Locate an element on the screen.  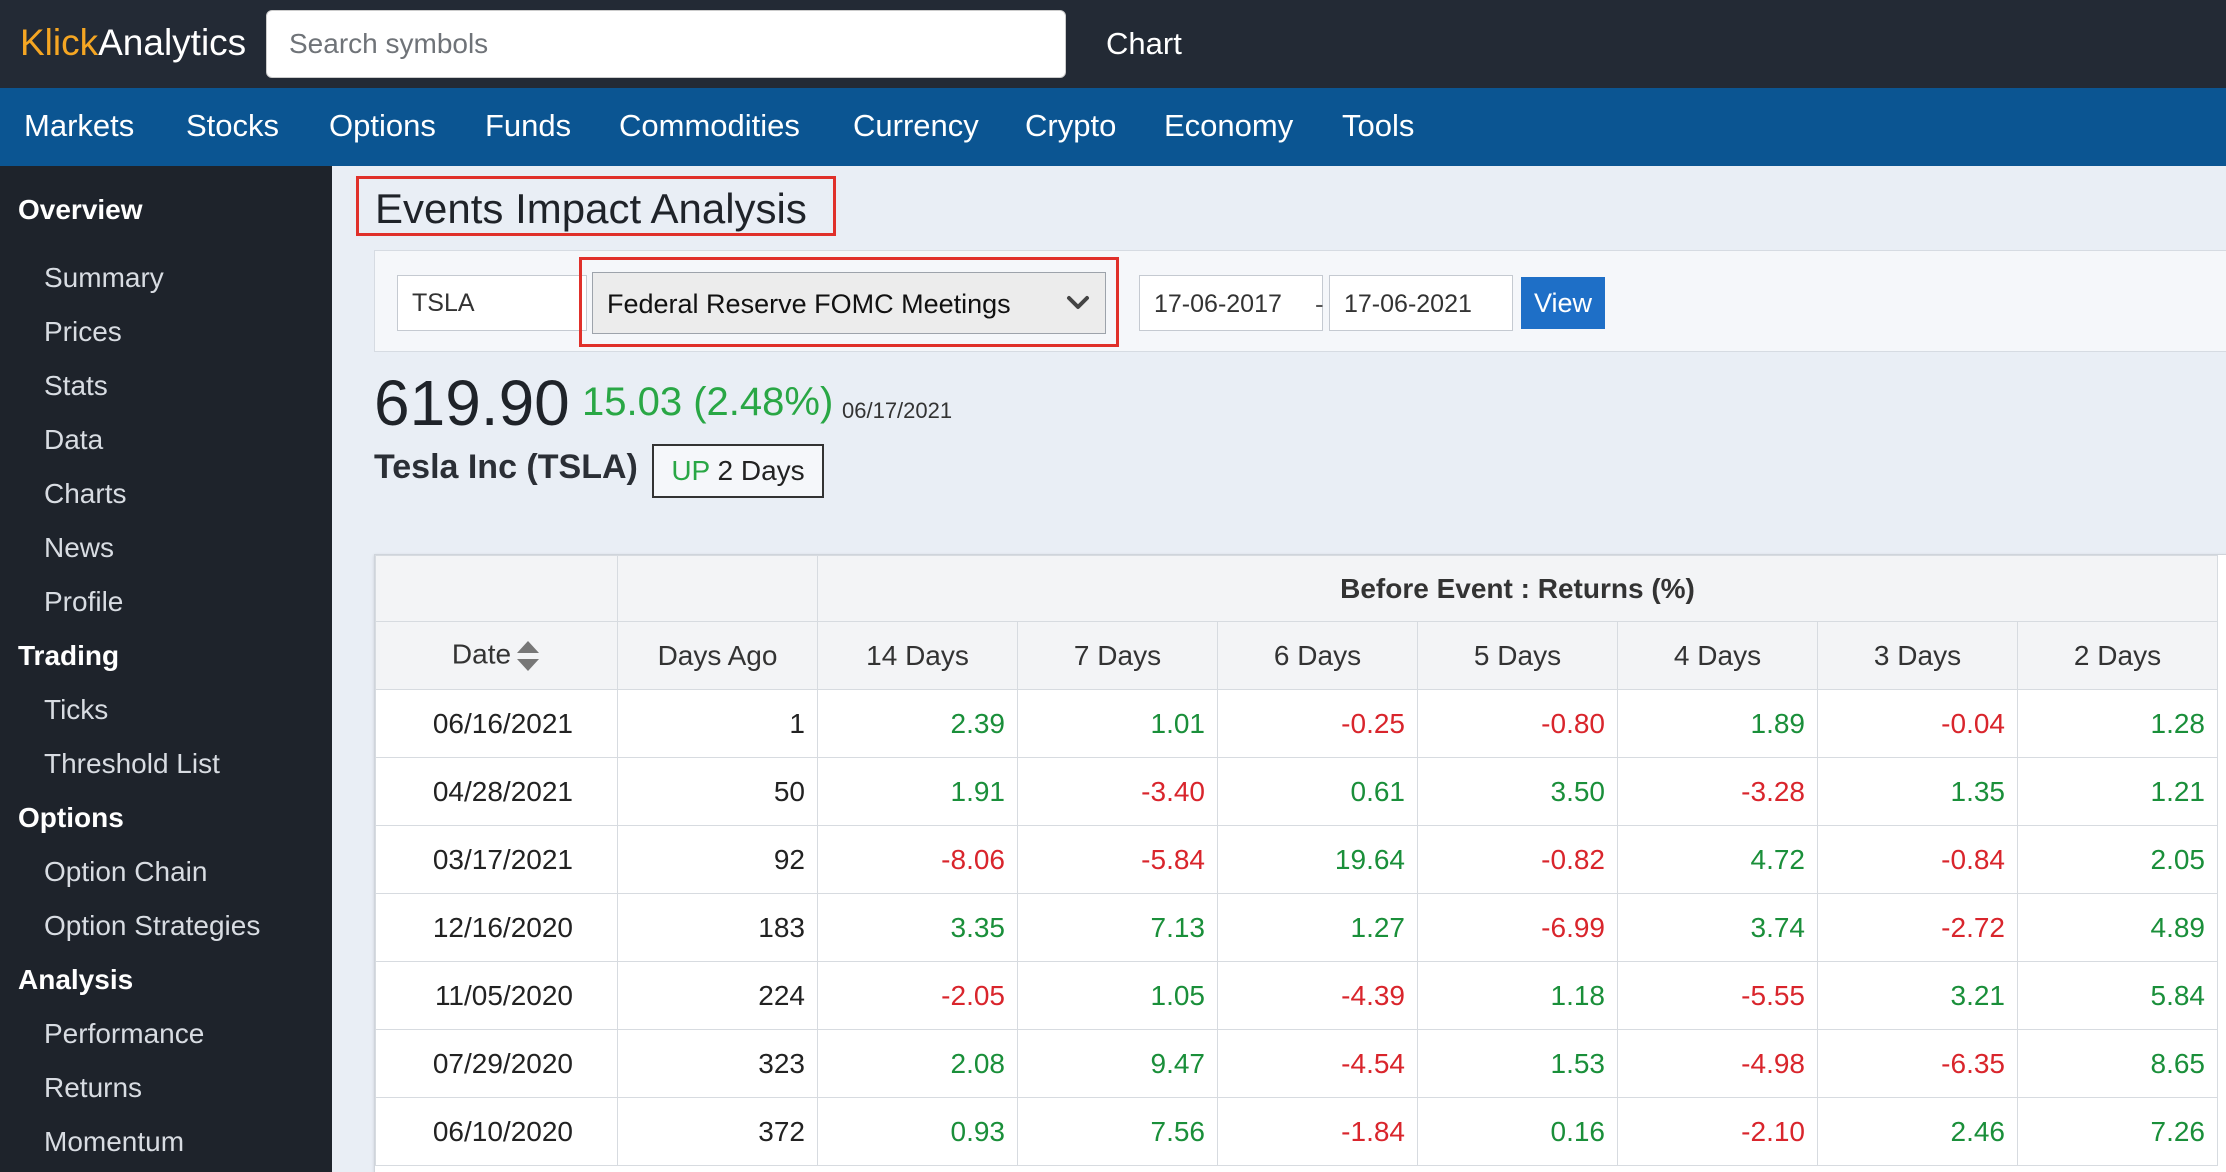
top-bar: KlickAnalytics Chart is located at coordinates (1113, 44).